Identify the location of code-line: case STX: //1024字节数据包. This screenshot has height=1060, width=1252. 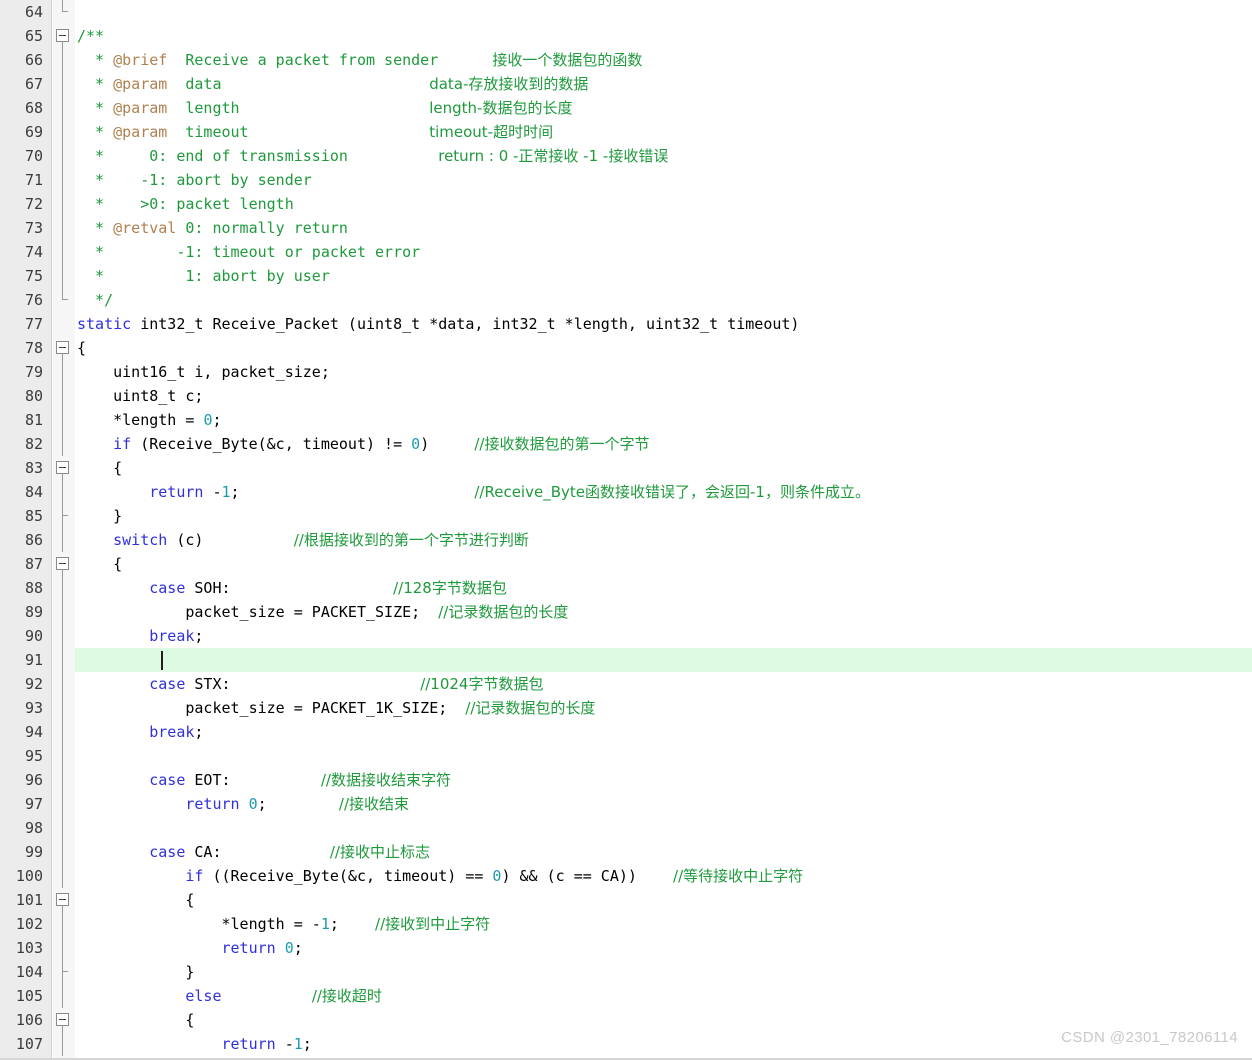
(663, 684).